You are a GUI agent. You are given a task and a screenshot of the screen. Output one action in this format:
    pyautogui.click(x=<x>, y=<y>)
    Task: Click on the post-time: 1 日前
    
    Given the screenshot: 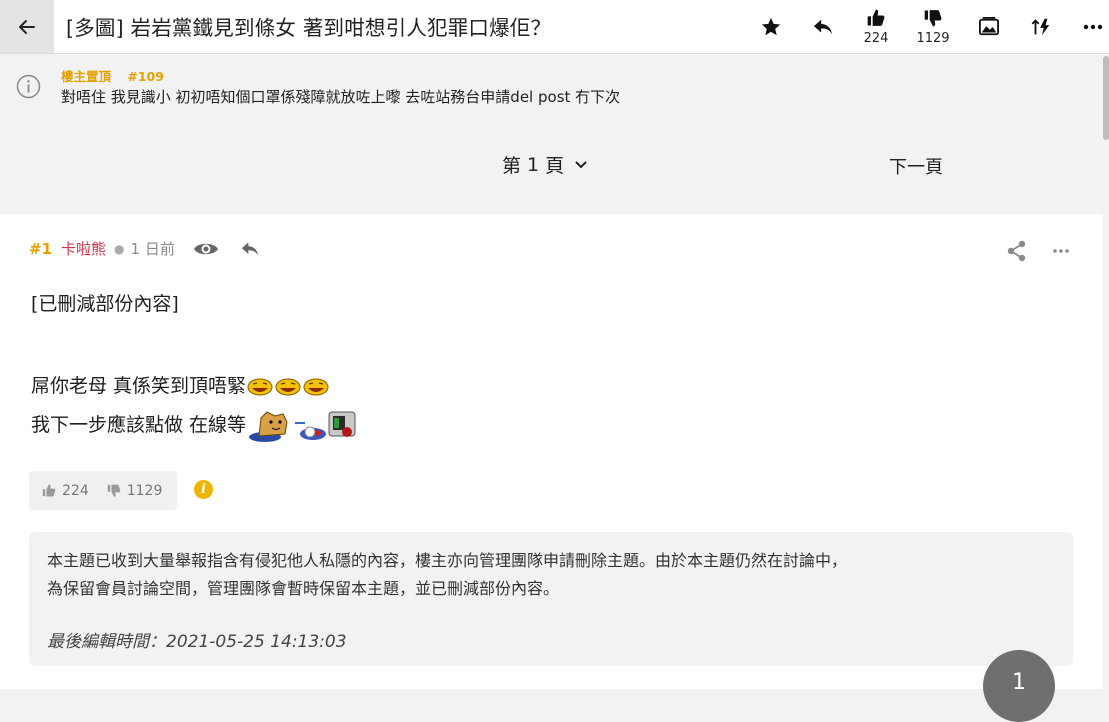 What is the action you would take?
    pyautogui.click(x=152, y=249)
    